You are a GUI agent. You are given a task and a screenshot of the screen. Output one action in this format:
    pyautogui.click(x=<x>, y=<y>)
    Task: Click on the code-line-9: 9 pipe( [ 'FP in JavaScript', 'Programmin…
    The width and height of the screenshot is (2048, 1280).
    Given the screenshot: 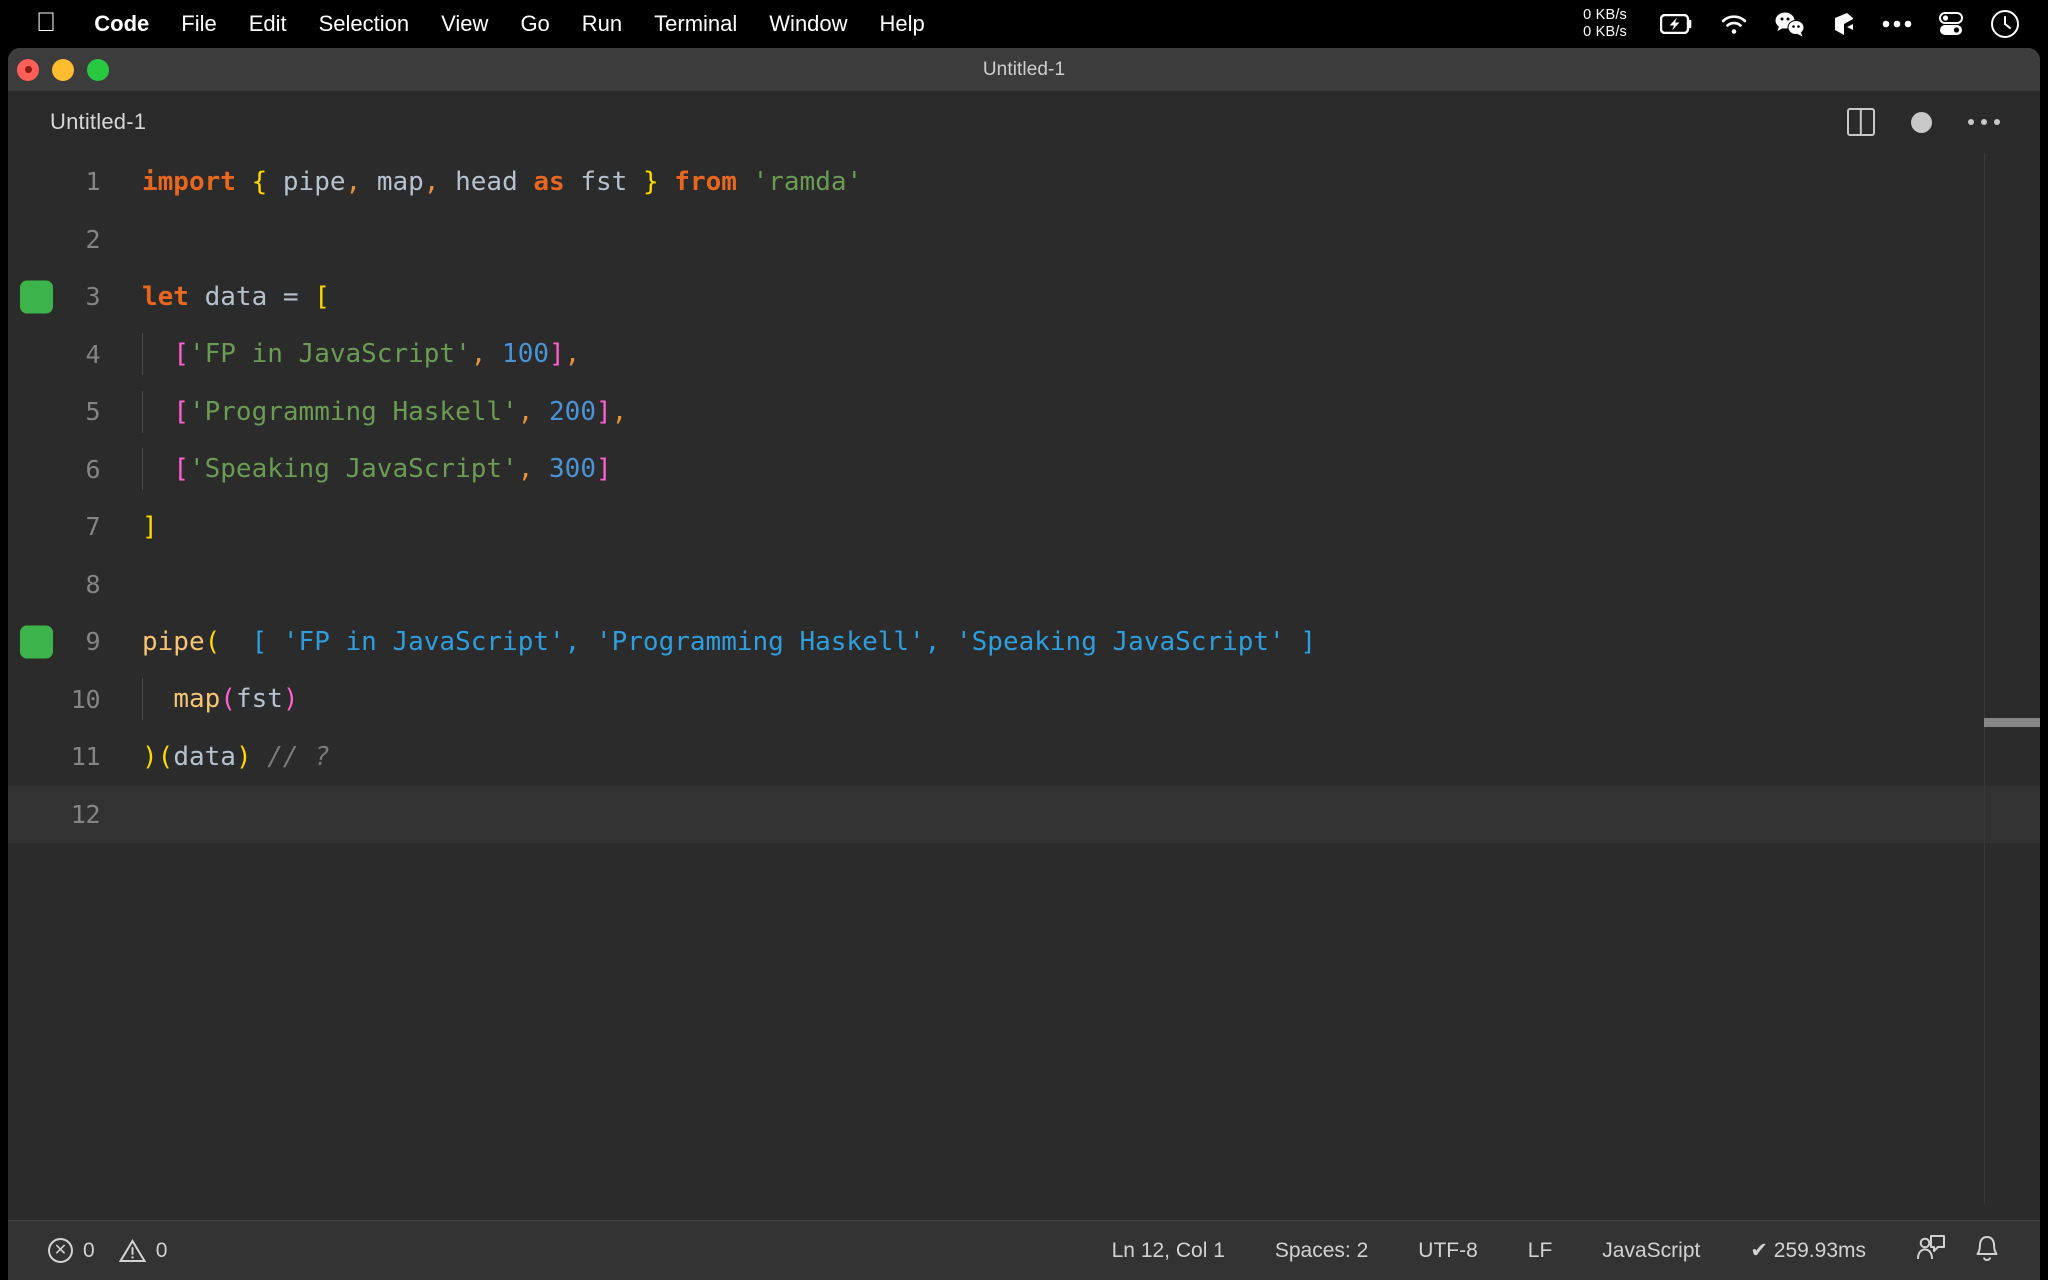 What is the action you would take?
    pyautogui.click(x=1024, y=642)
    